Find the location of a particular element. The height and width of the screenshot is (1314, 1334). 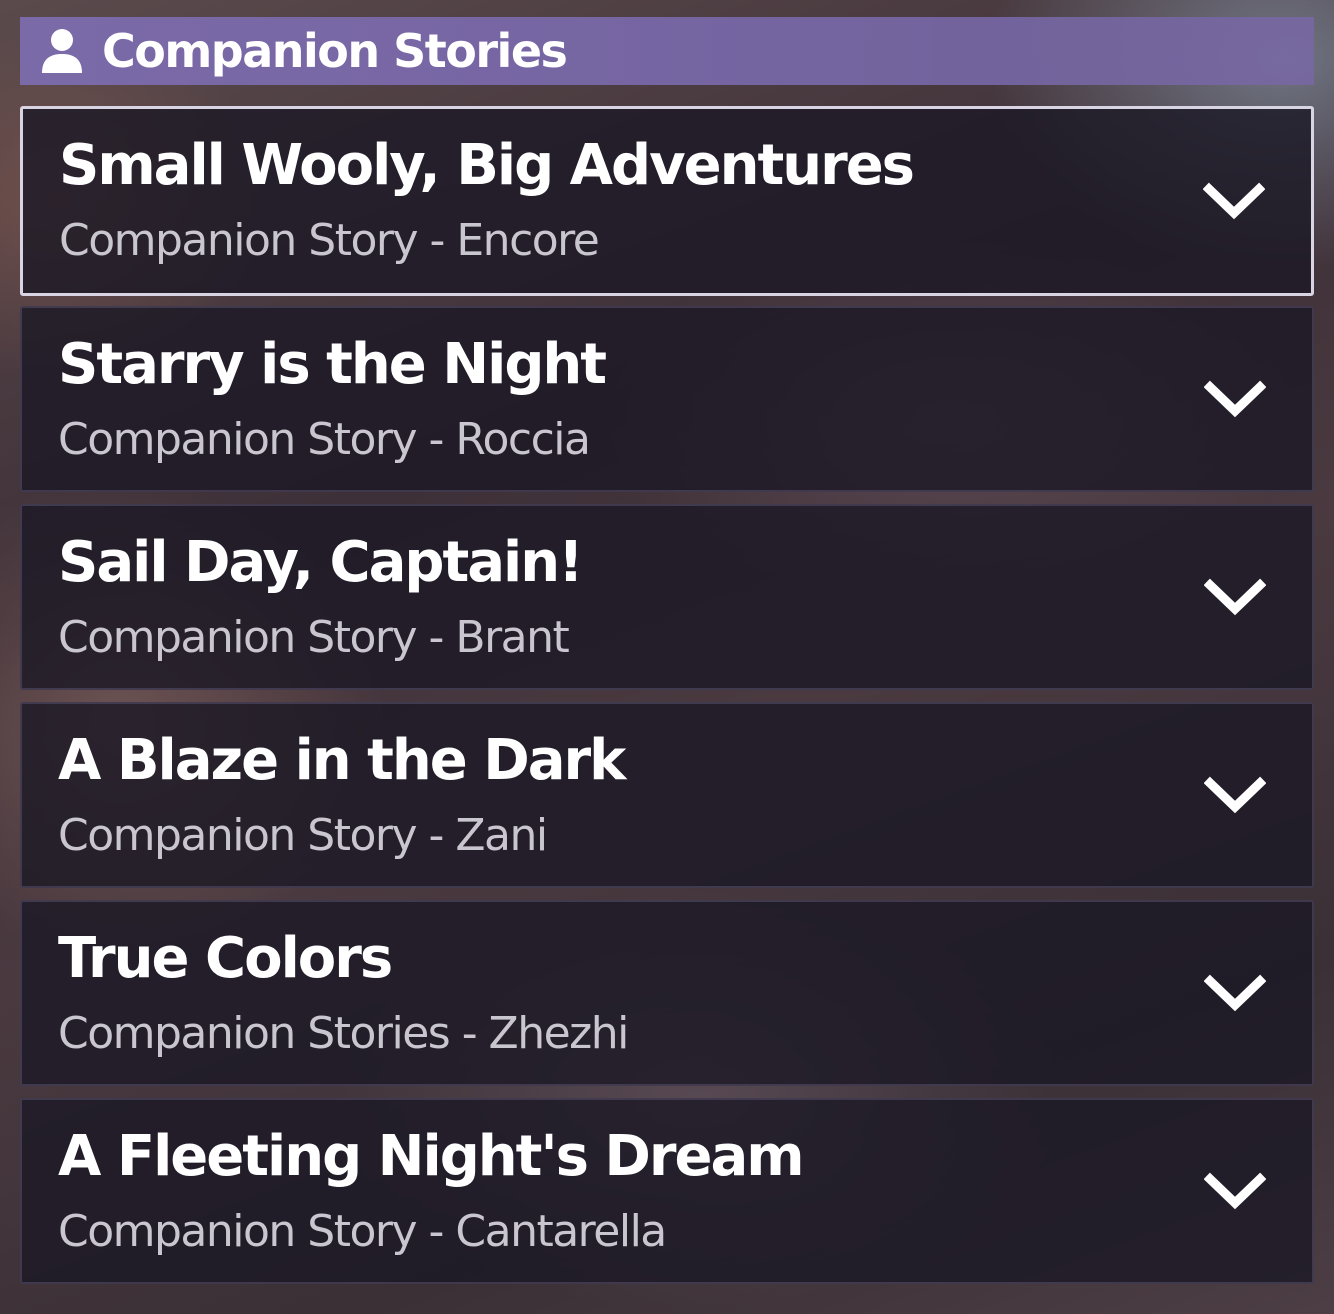

story-subtitle: Companion Story - Zani is located at coordinates (303, 835).